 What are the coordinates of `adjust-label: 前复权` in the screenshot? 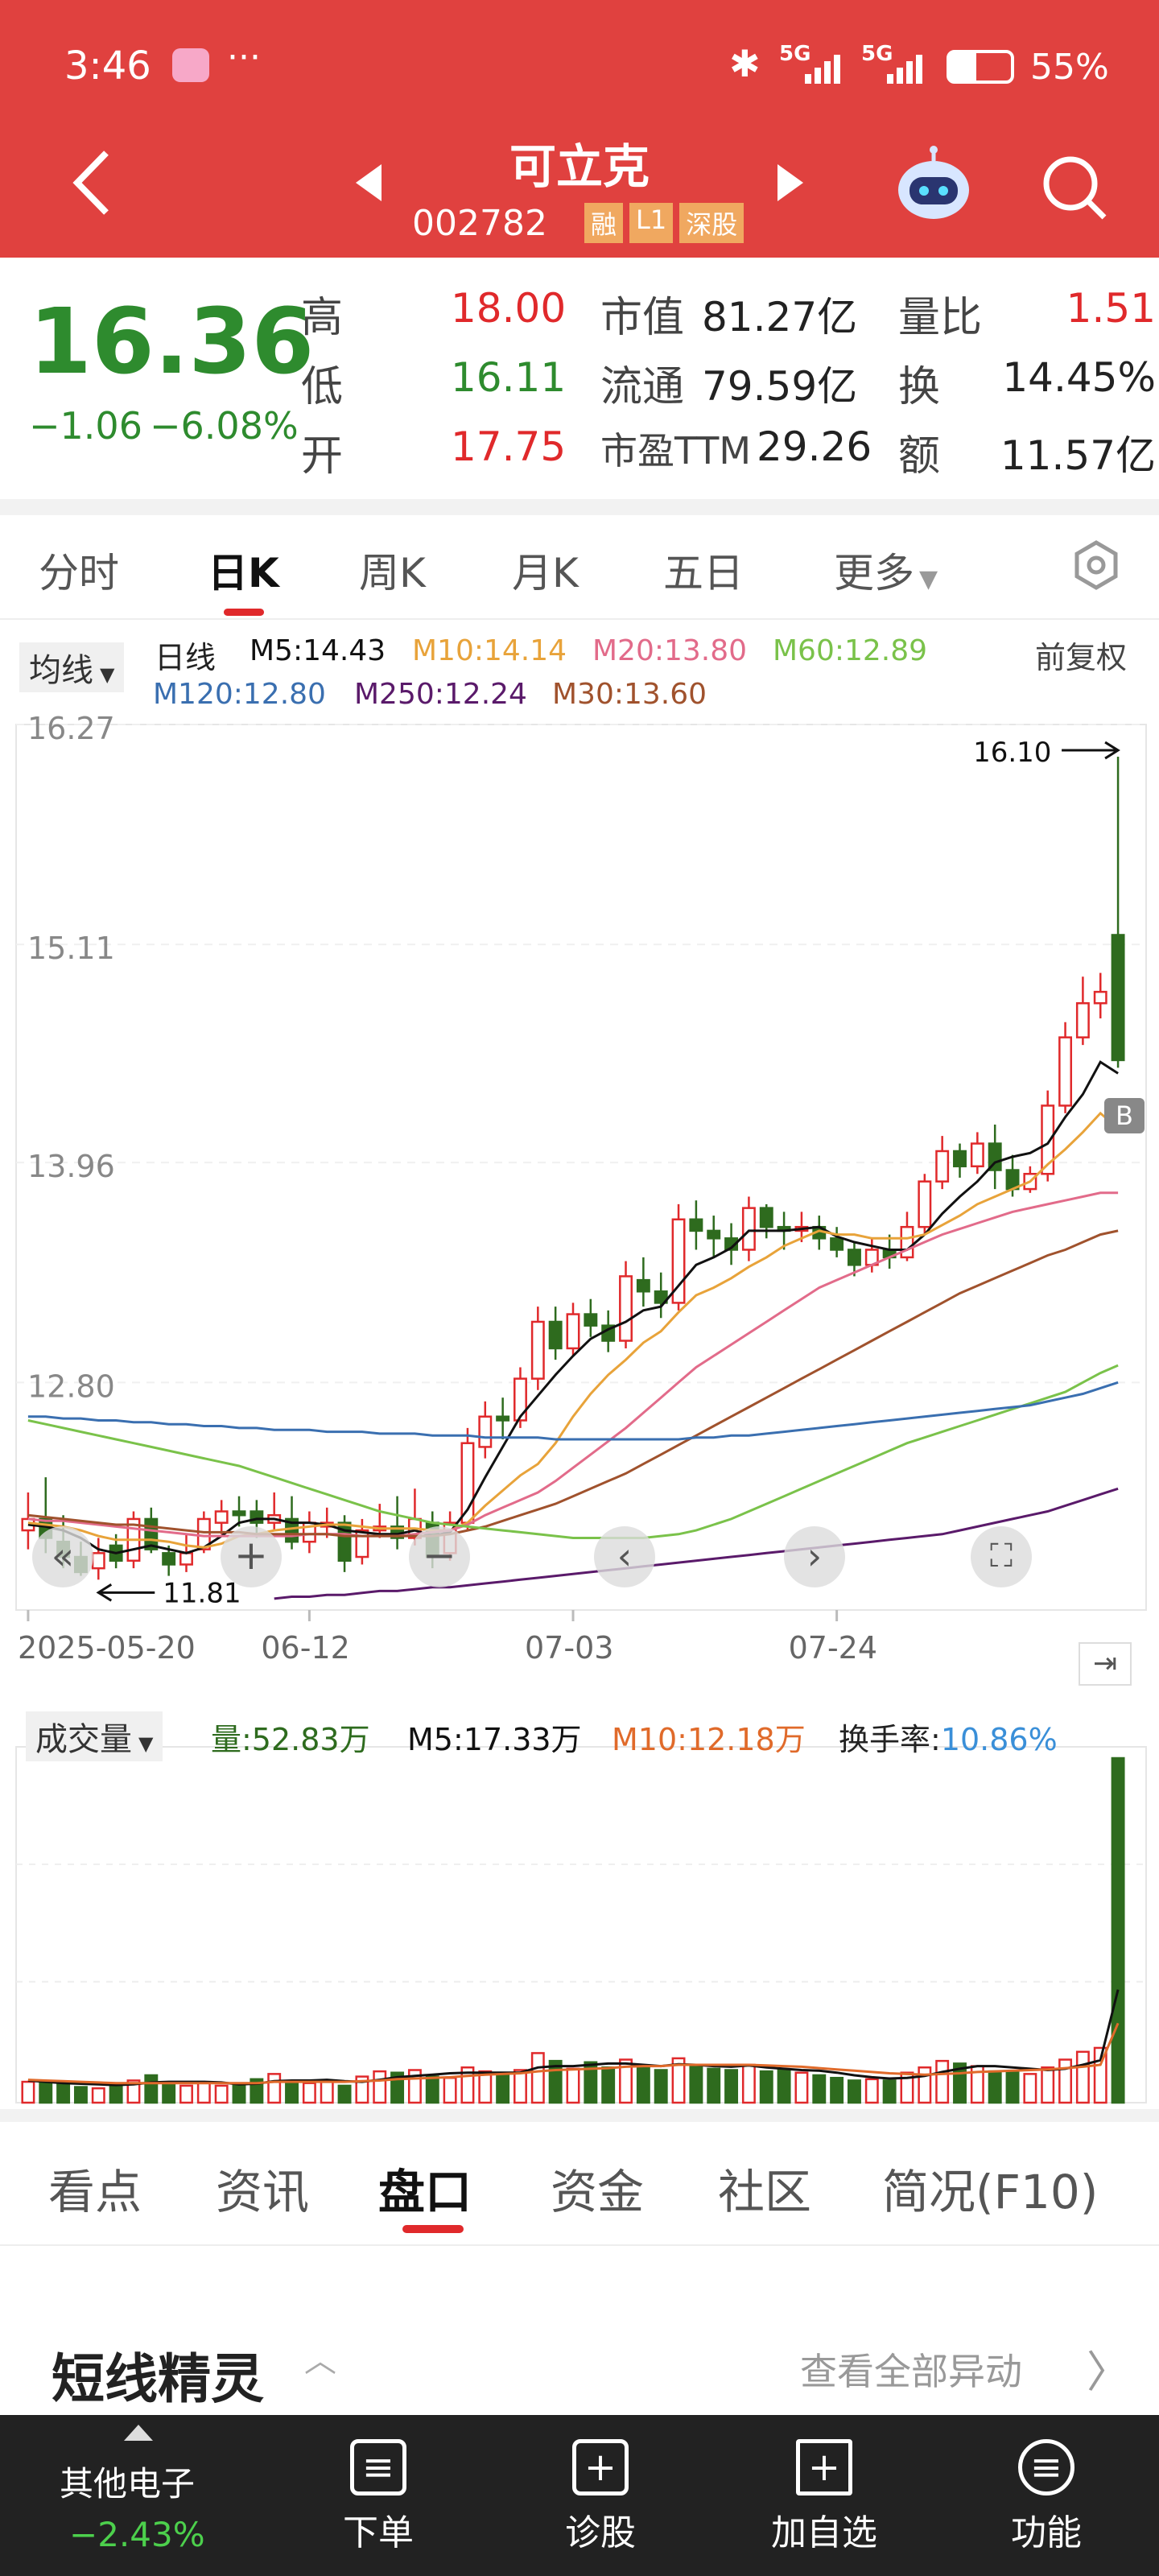 It's located at (1081, 657).